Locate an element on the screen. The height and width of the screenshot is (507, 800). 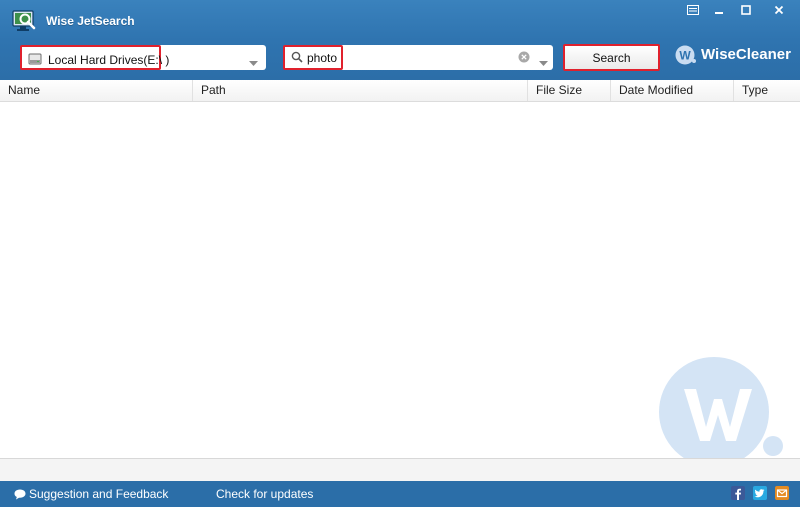
search-icon is located at coordinates (297, 58).